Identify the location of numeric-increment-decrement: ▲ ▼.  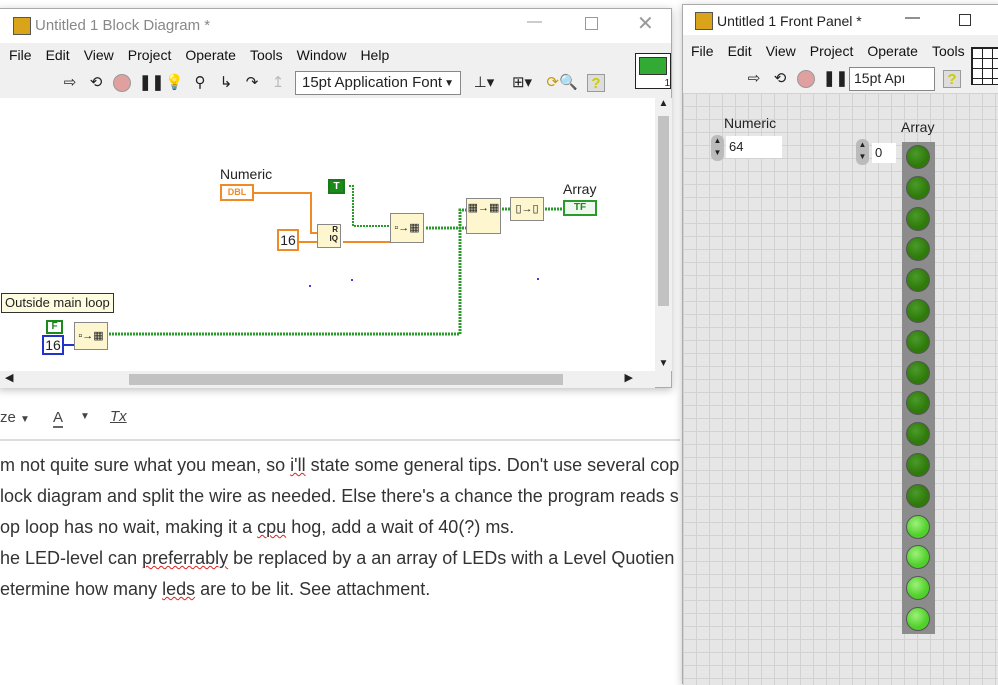
(717, 148).